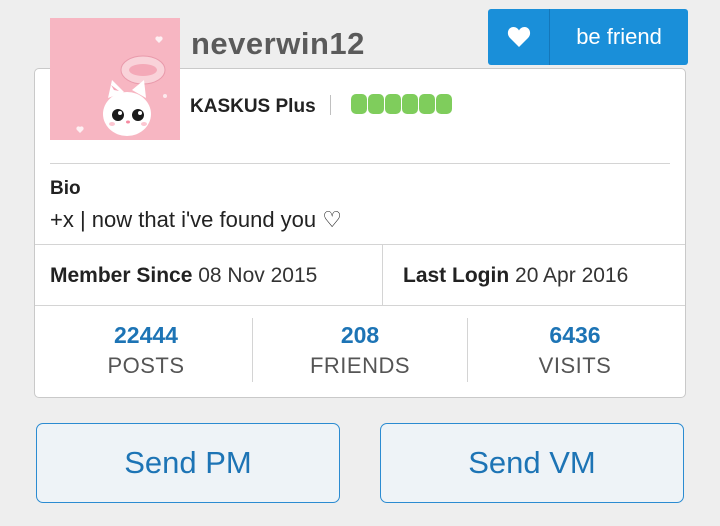 The width and height of the screenshot is (720, 526). I want to click on send-pm-button: Send PM, so click(188, 463).